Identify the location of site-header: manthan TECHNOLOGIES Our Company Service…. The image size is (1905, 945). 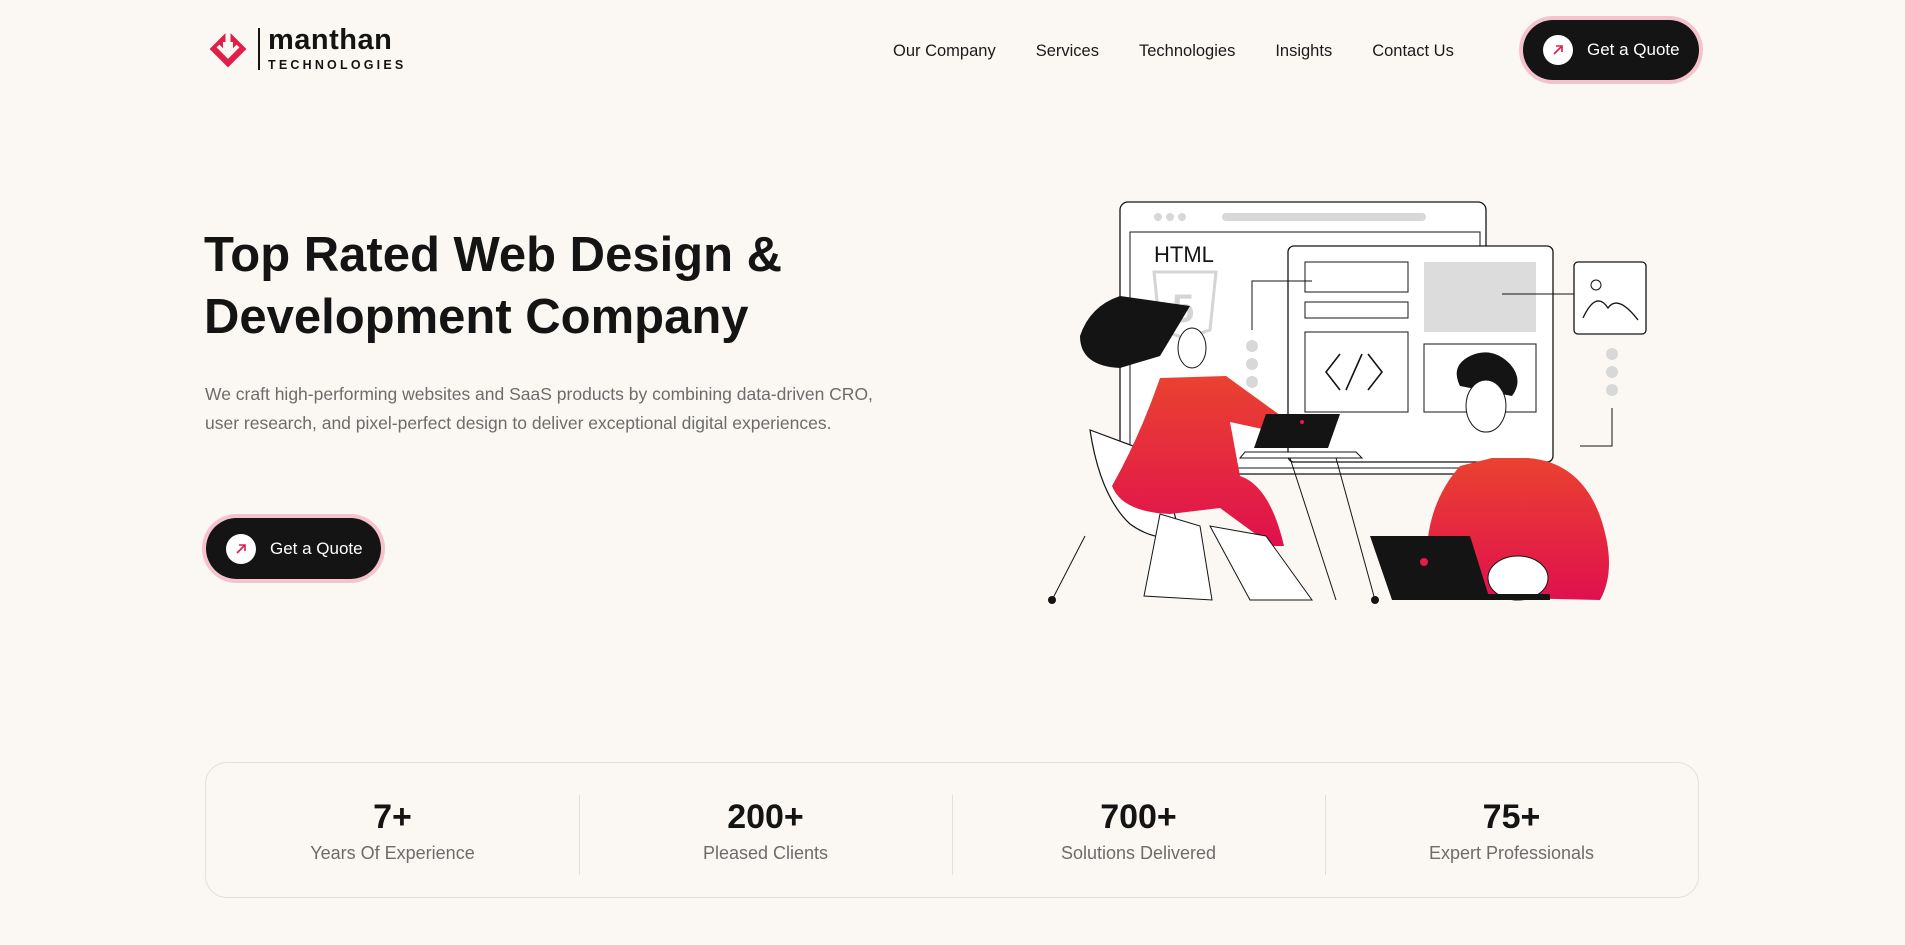
(952, 52).